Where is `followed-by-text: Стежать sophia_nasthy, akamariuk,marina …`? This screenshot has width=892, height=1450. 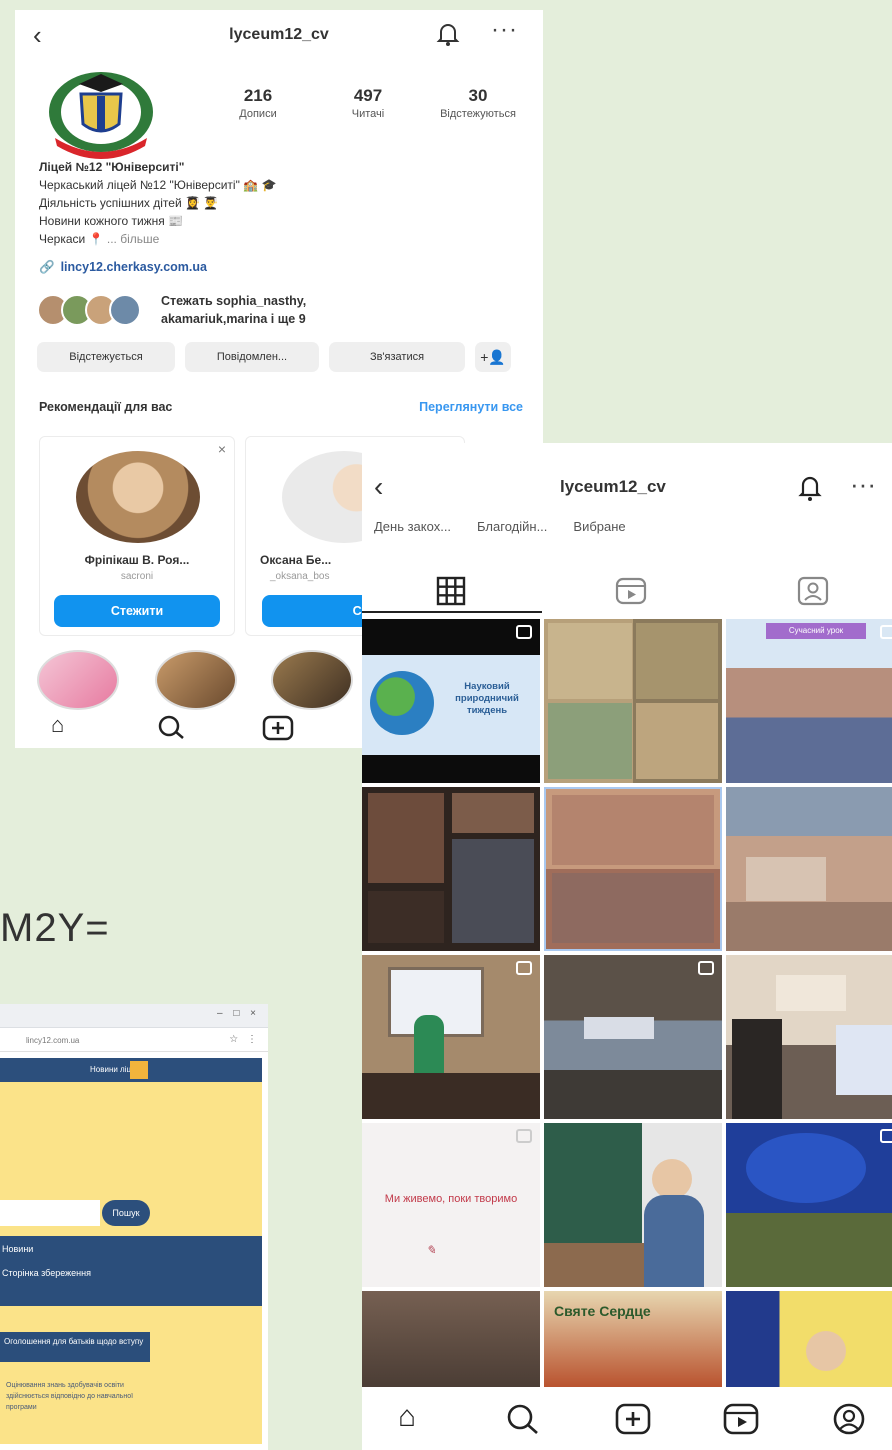
followed-by-text: Стежать sophia_nasthy, akamariuk,marina … is located at coordinates (234, 310).